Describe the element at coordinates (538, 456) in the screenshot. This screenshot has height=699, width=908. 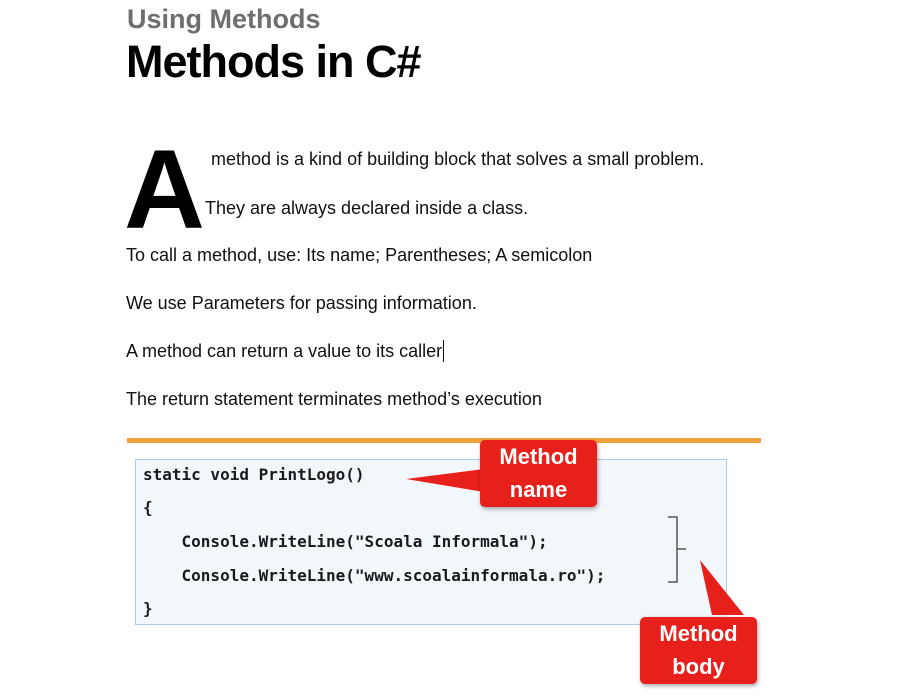
I see `method-name-callout-line-1: Method` at that location.